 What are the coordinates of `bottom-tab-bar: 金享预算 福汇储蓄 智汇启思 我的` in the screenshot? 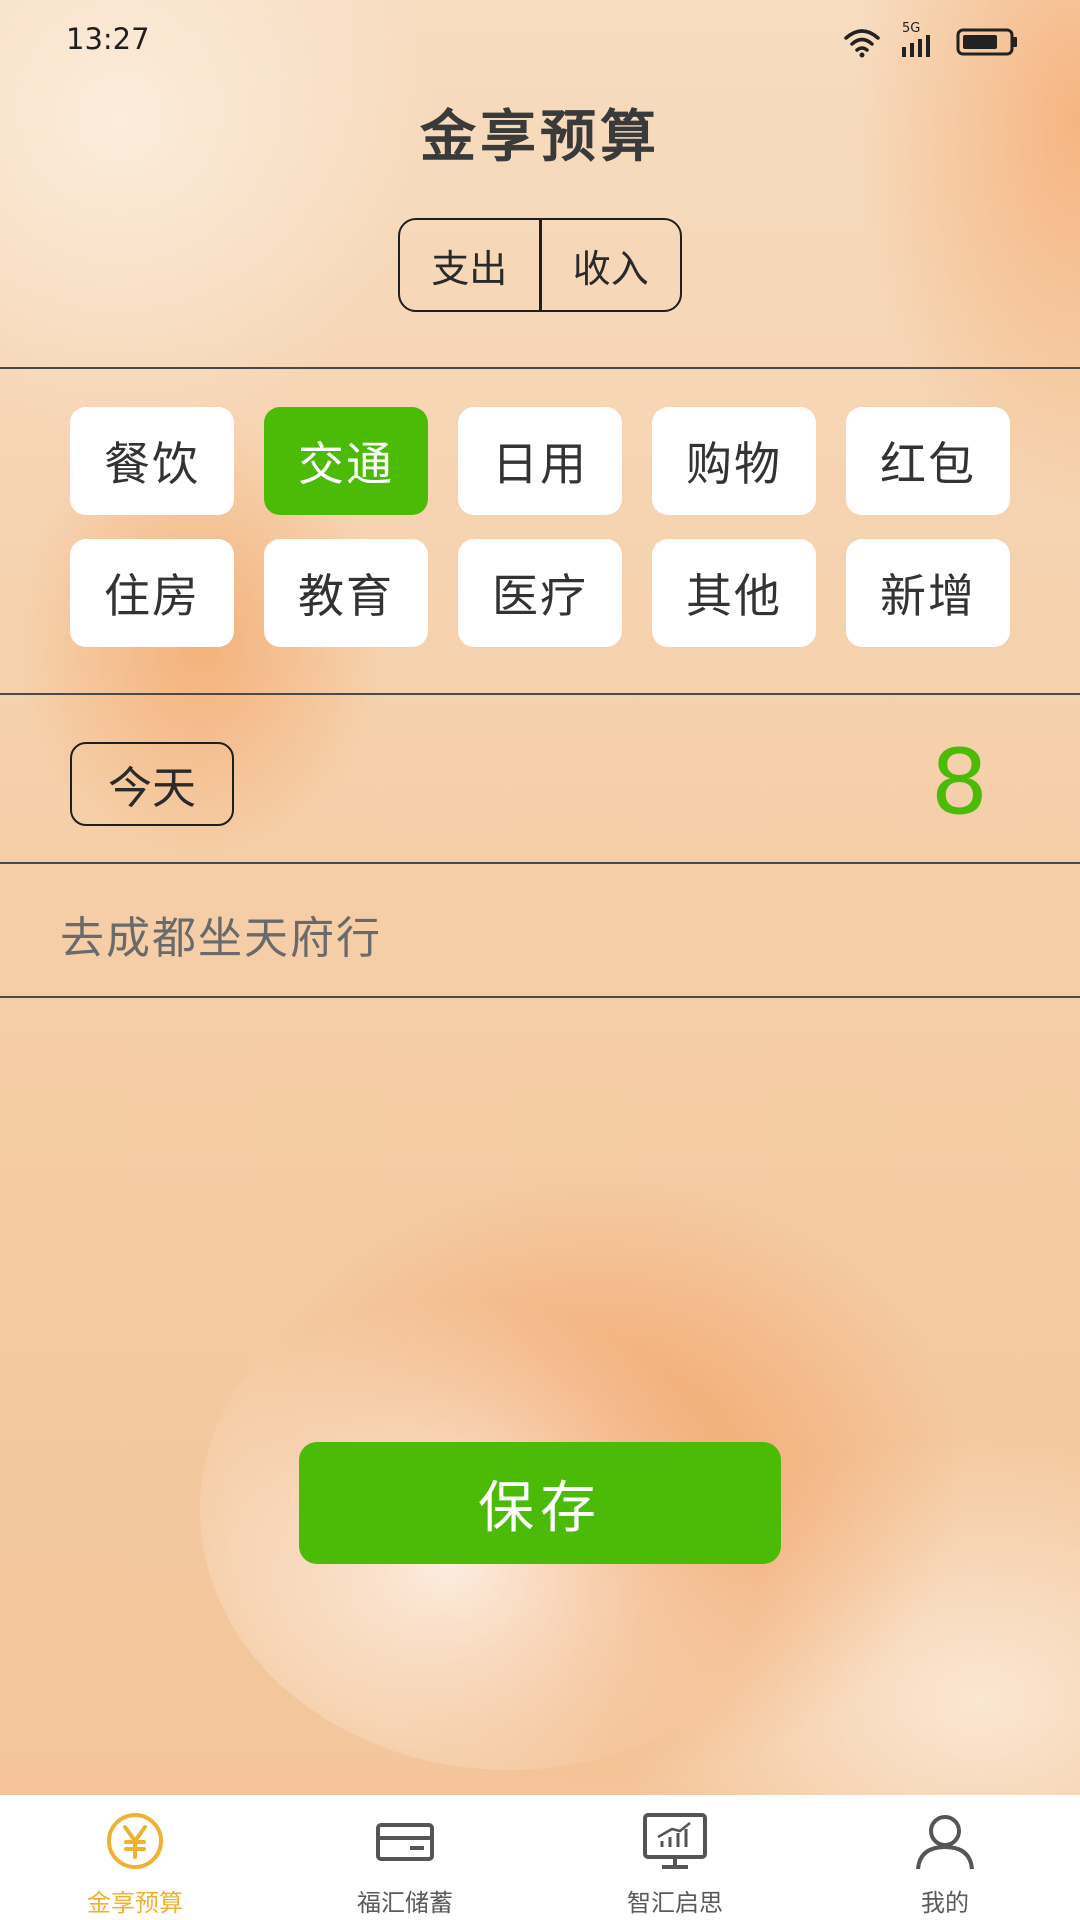 It's located at (540, 1857).